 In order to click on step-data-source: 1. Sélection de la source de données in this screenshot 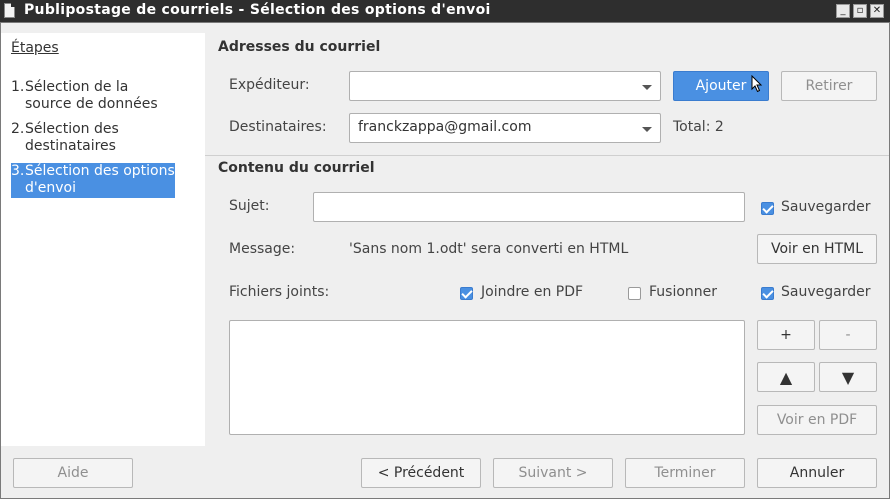, I will do `click(93, 96)`.